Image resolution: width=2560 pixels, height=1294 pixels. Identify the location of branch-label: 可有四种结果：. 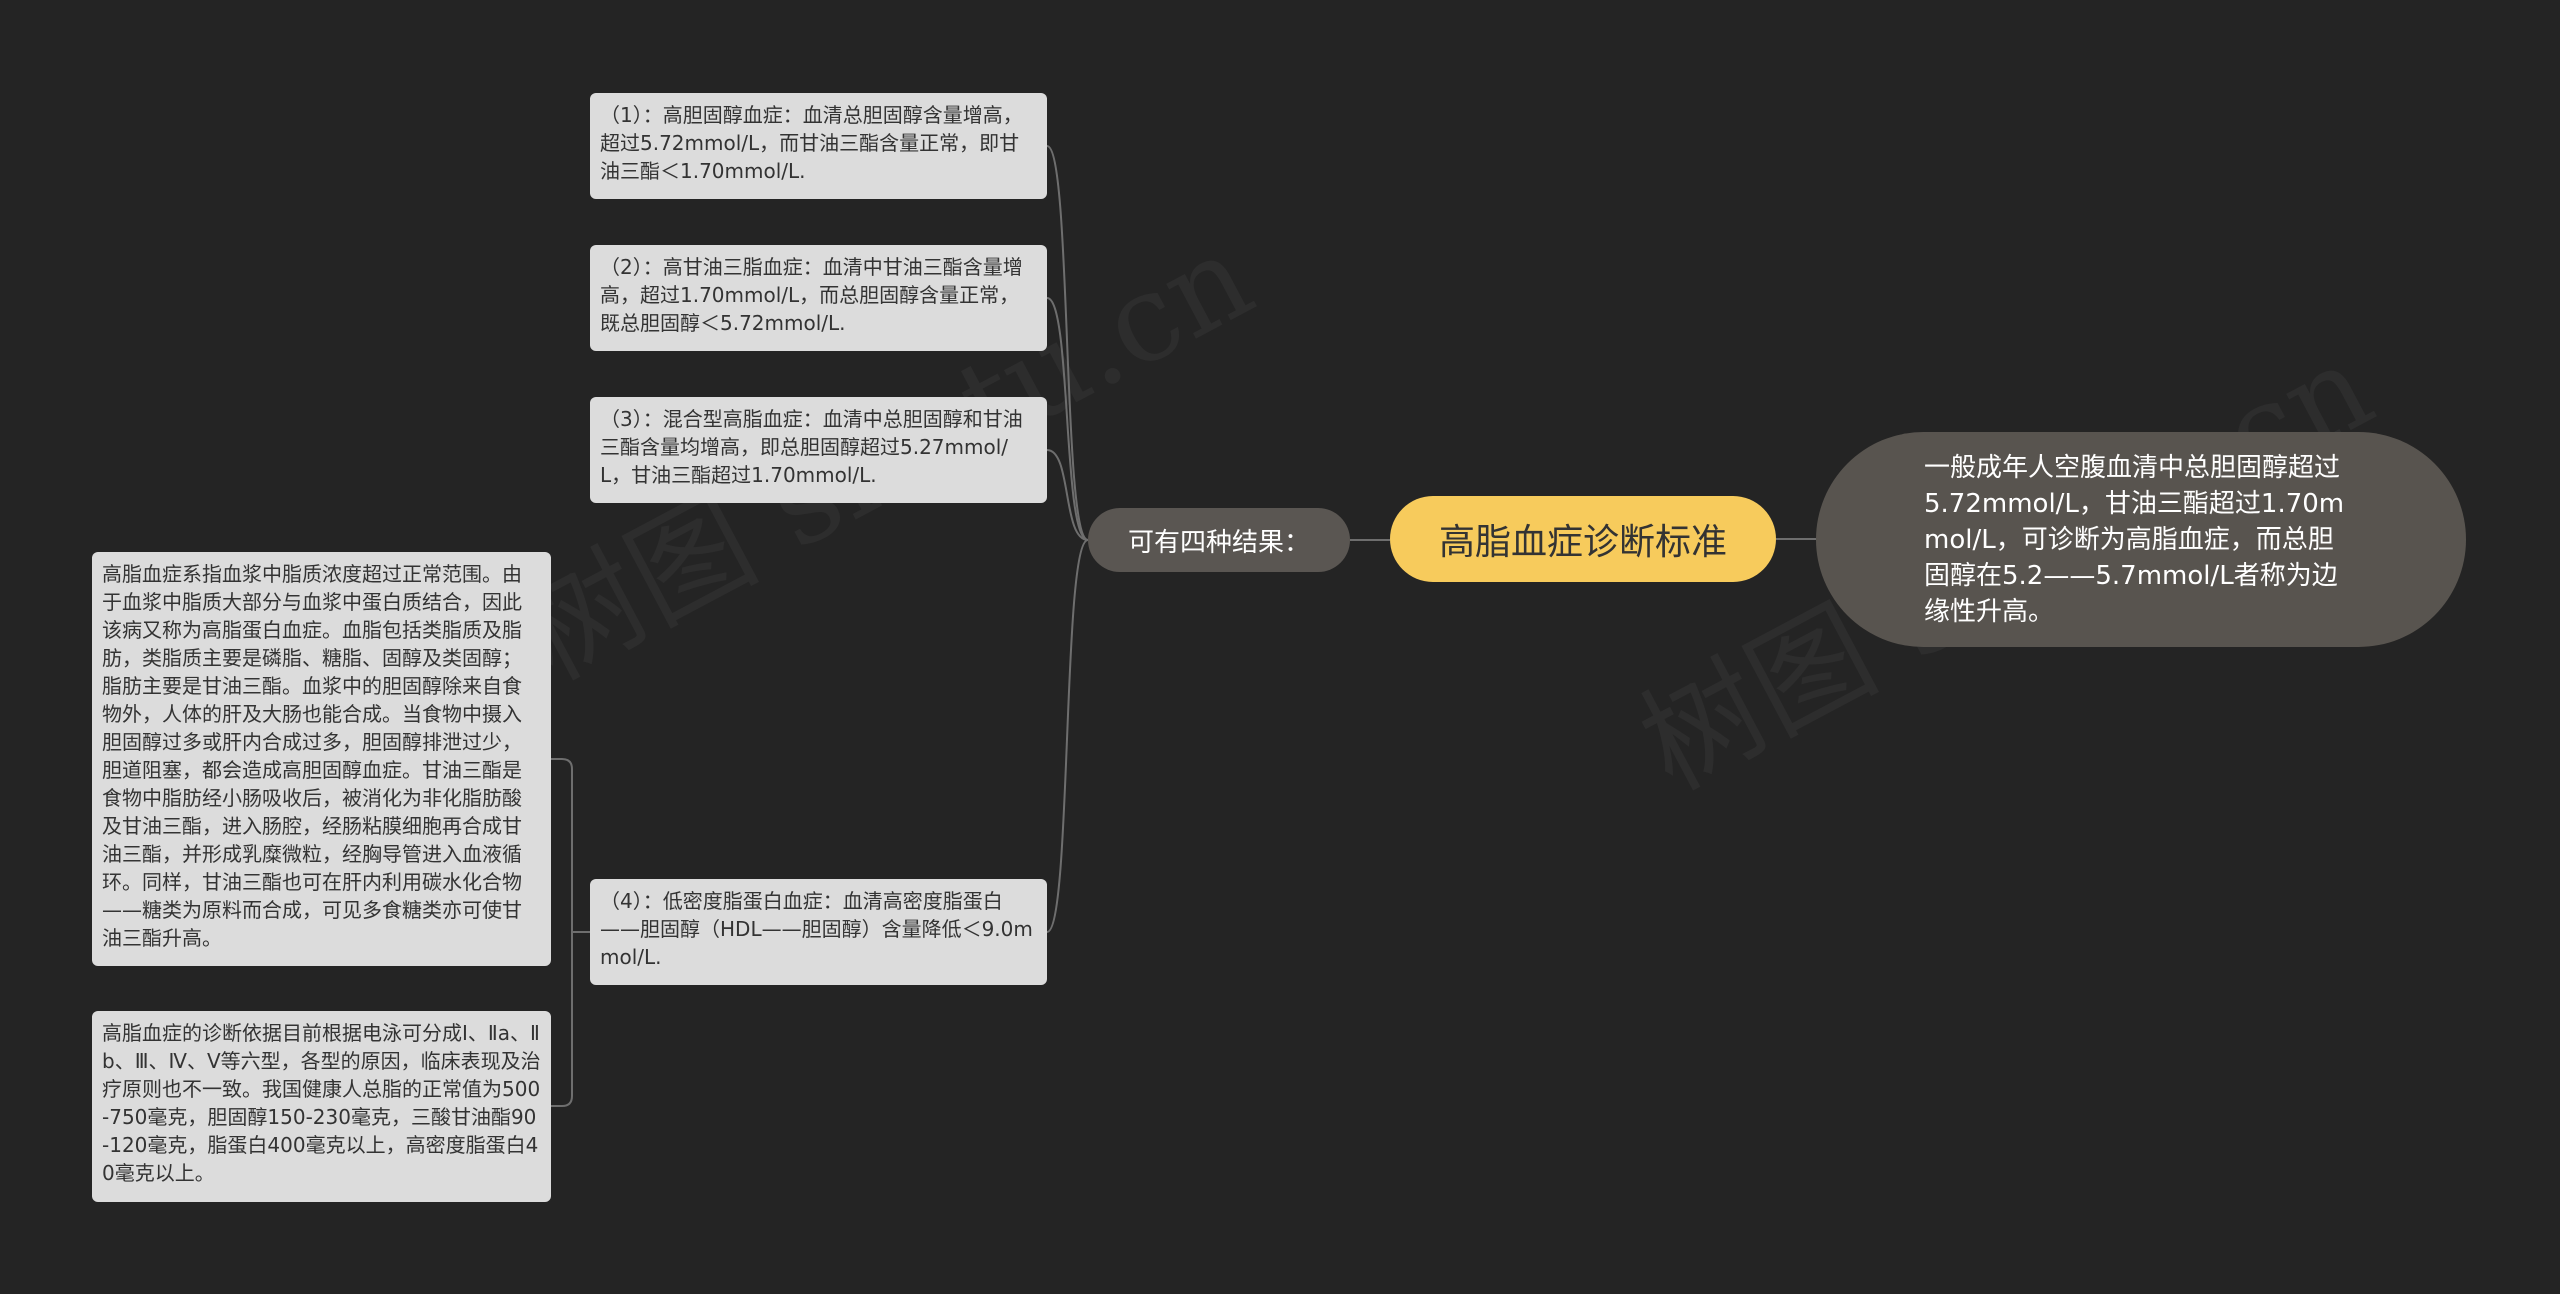
(1218, 542).